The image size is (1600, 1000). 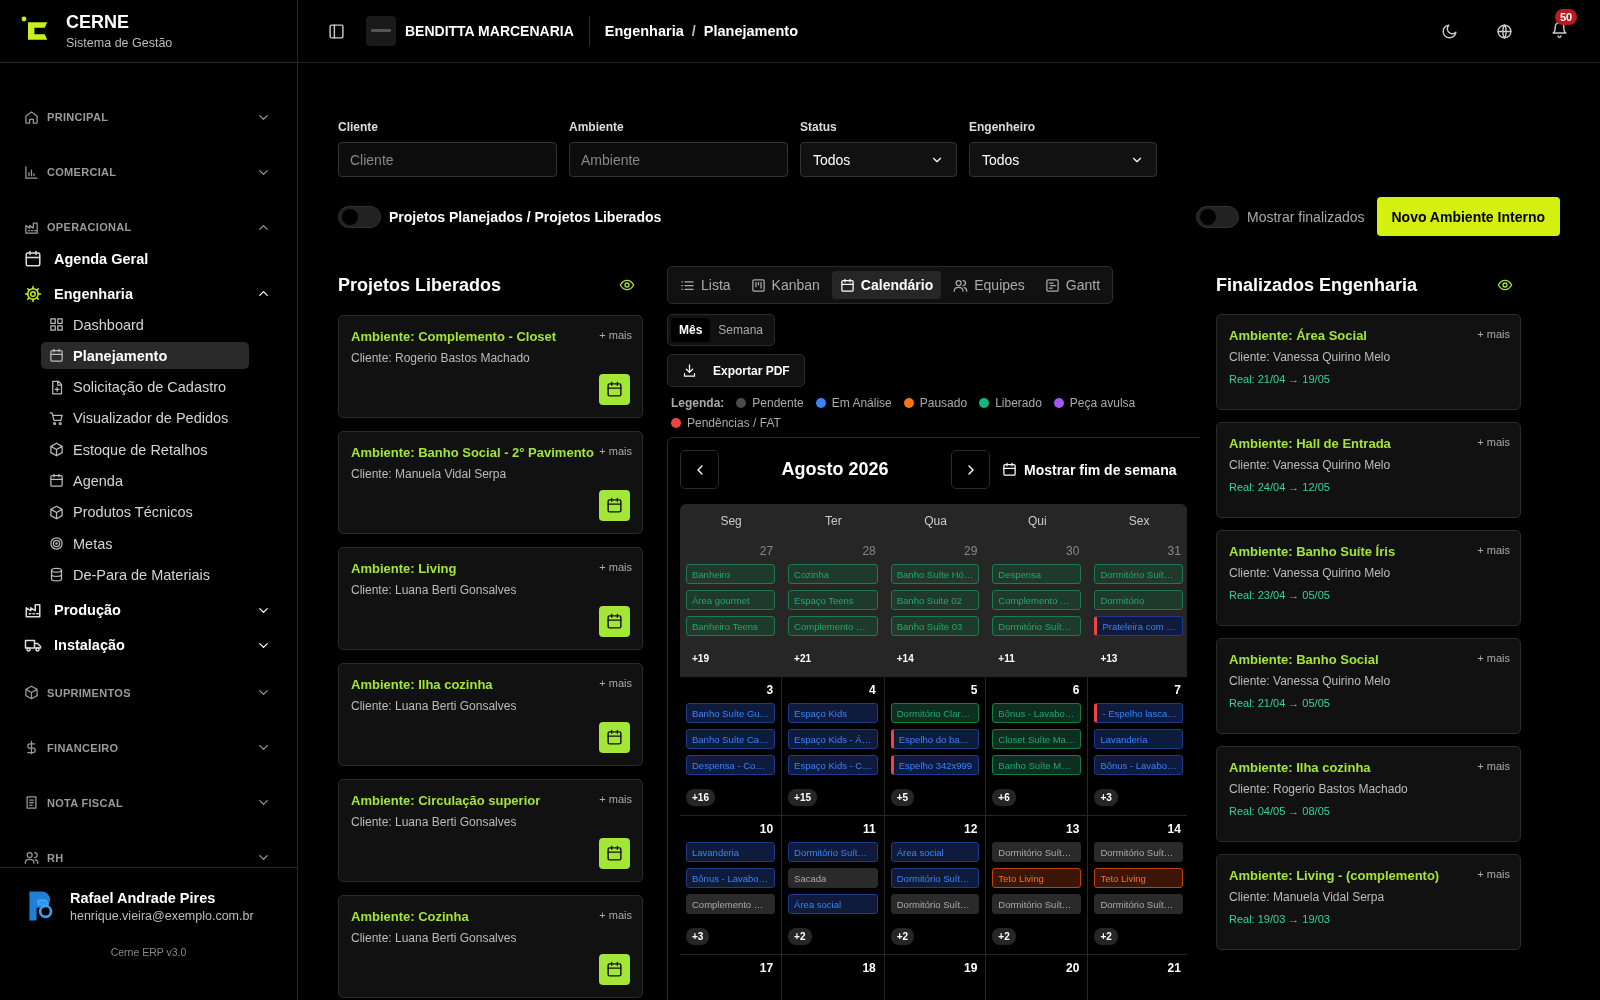 What do you see at coordinates (1504, 31) in the screenshot?
I see `globe-icon` at bounding box center [1504, 31].